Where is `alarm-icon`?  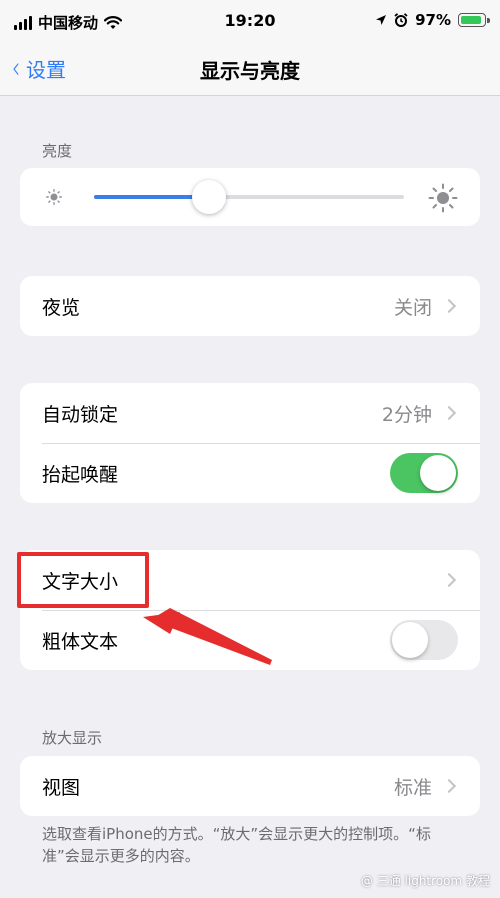 alarm-icon is located at coordinates (401, 20).